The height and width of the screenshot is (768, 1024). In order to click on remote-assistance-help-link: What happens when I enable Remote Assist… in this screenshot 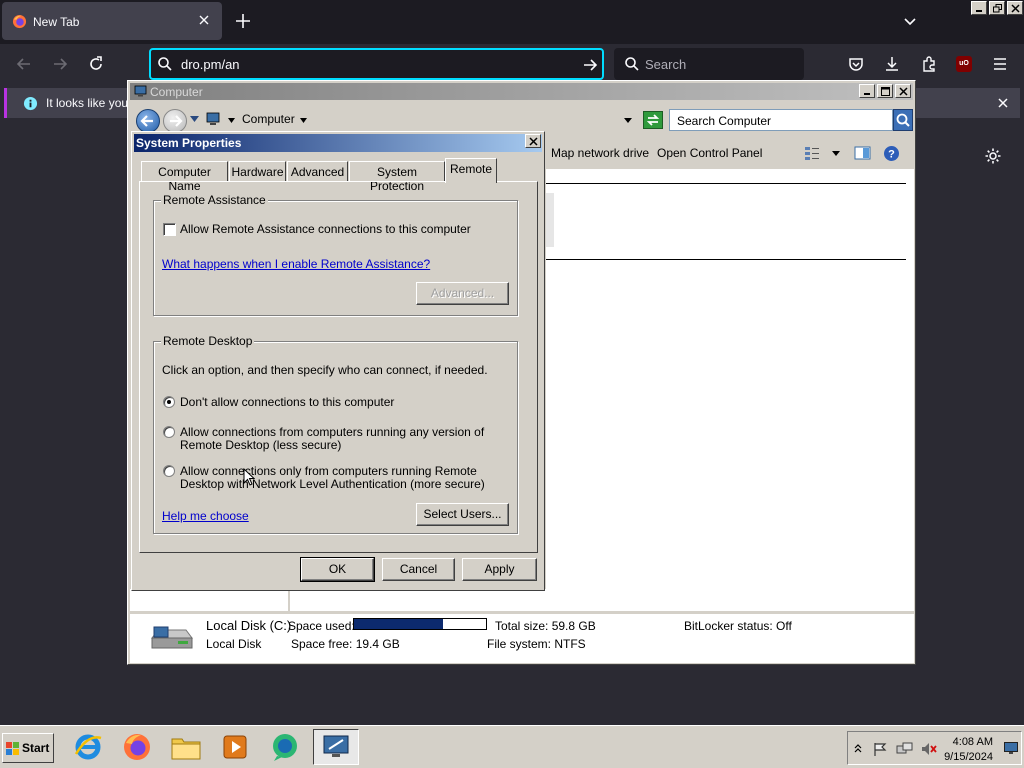, I will do `click(296, 264)`.